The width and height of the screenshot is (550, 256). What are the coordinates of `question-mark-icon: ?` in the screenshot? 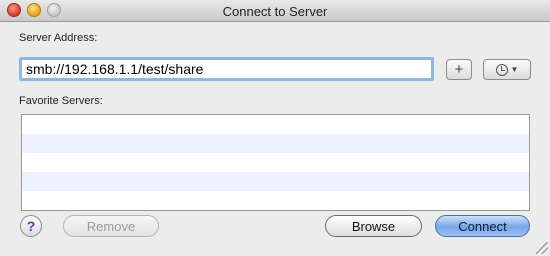 It's located at (31, 226).